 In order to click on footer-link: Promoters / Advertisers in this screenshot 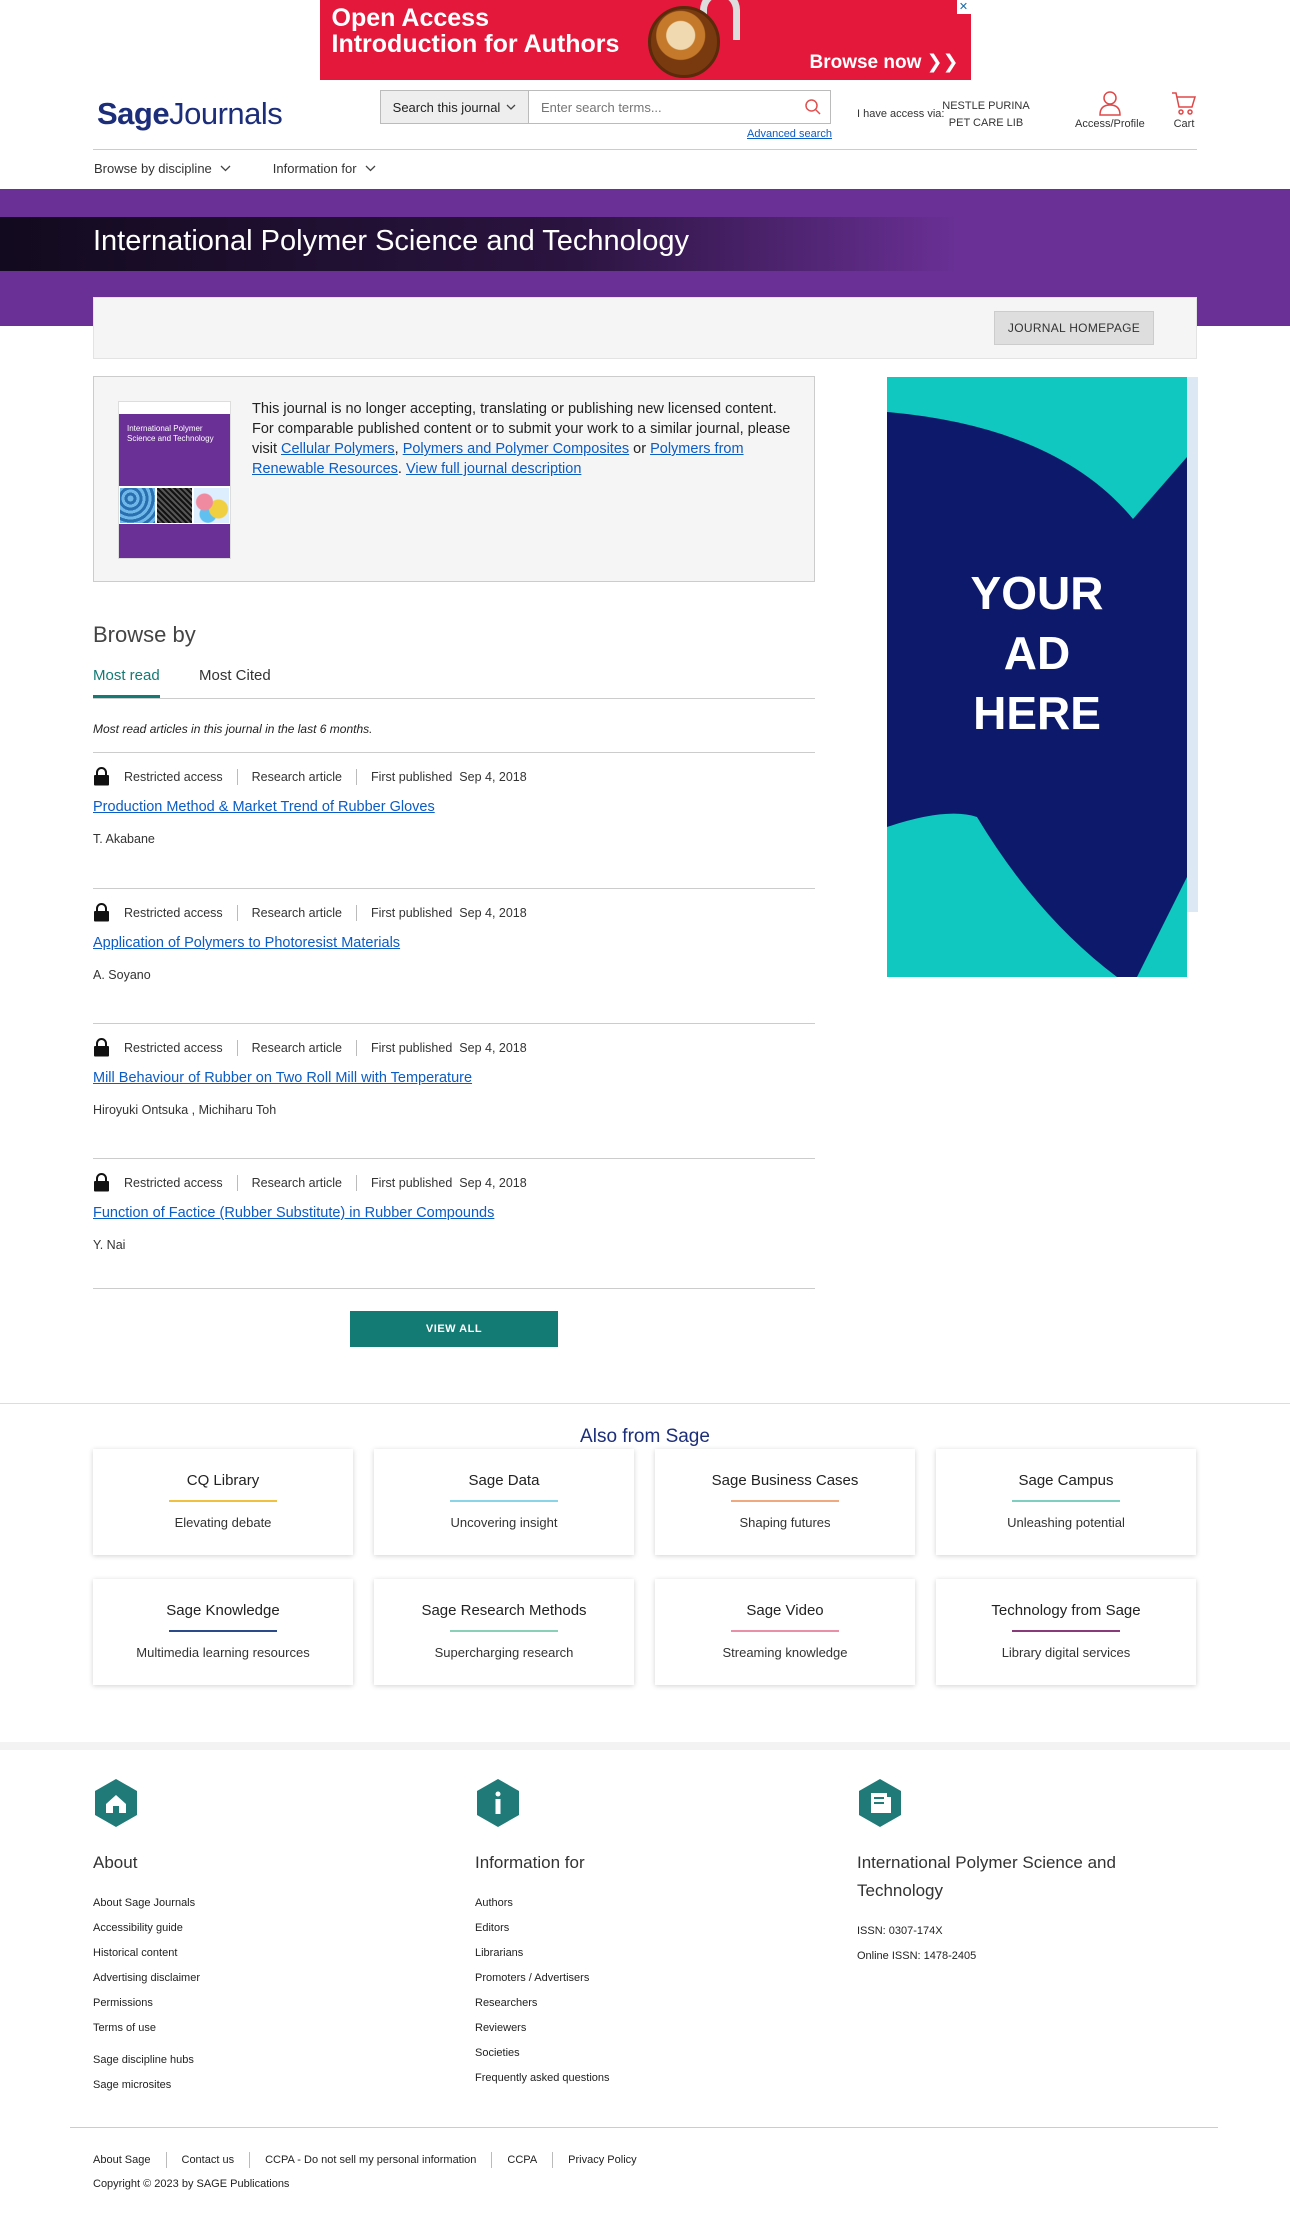, I will do `click(542, 1978)`.